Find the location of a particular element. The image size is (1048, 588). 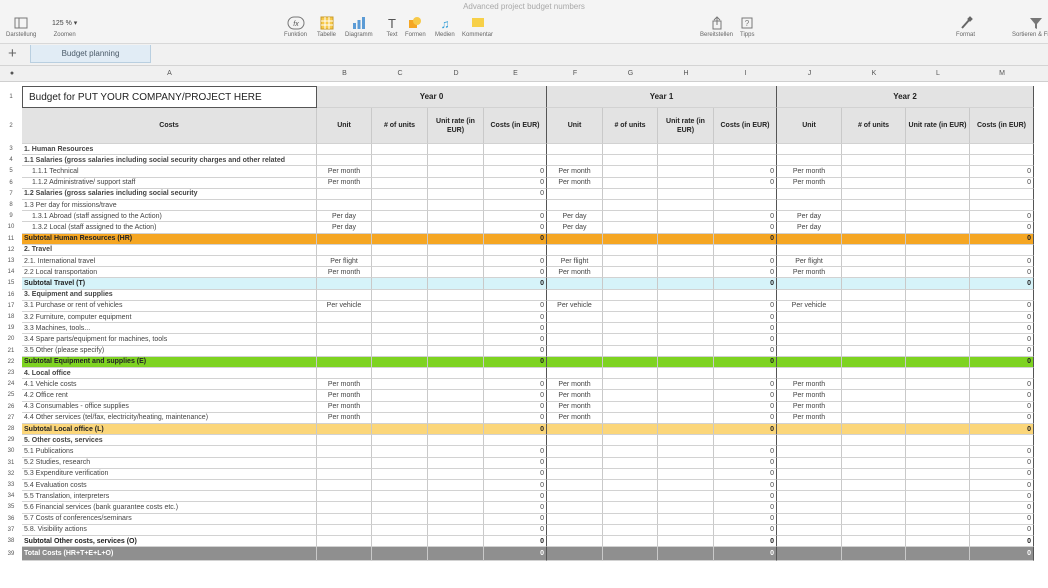

row-label: 5.4 Evaluation costs is located at coordinates (169, 486).